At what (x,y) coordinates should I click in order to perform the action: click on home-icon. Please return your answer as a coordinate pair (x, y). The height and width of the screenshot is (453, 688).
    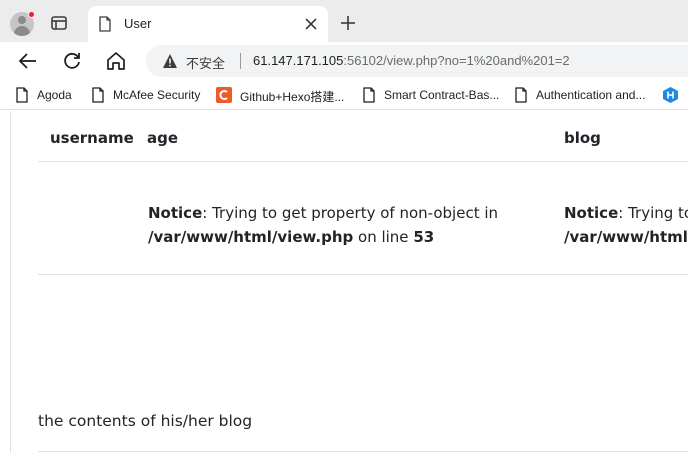
    Looking at the image, I should click on (116, 61).